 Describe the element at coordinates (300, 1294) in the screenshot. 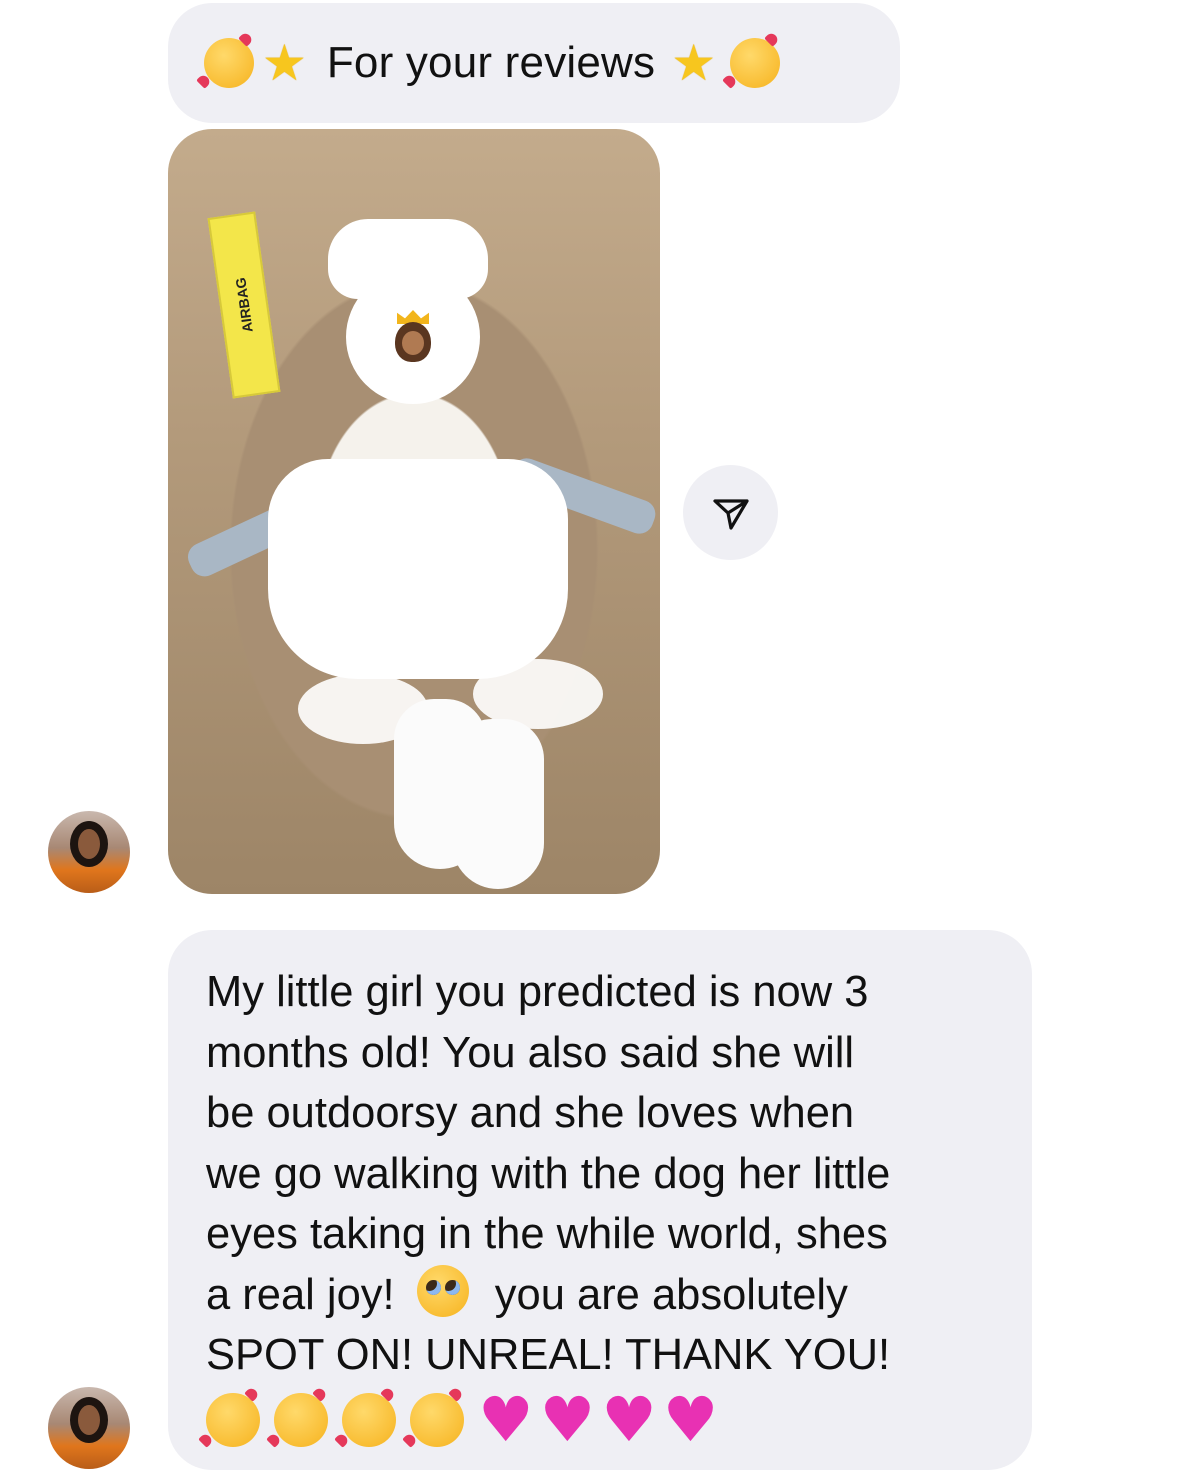

I see `message-text: a real joy!` at that location.